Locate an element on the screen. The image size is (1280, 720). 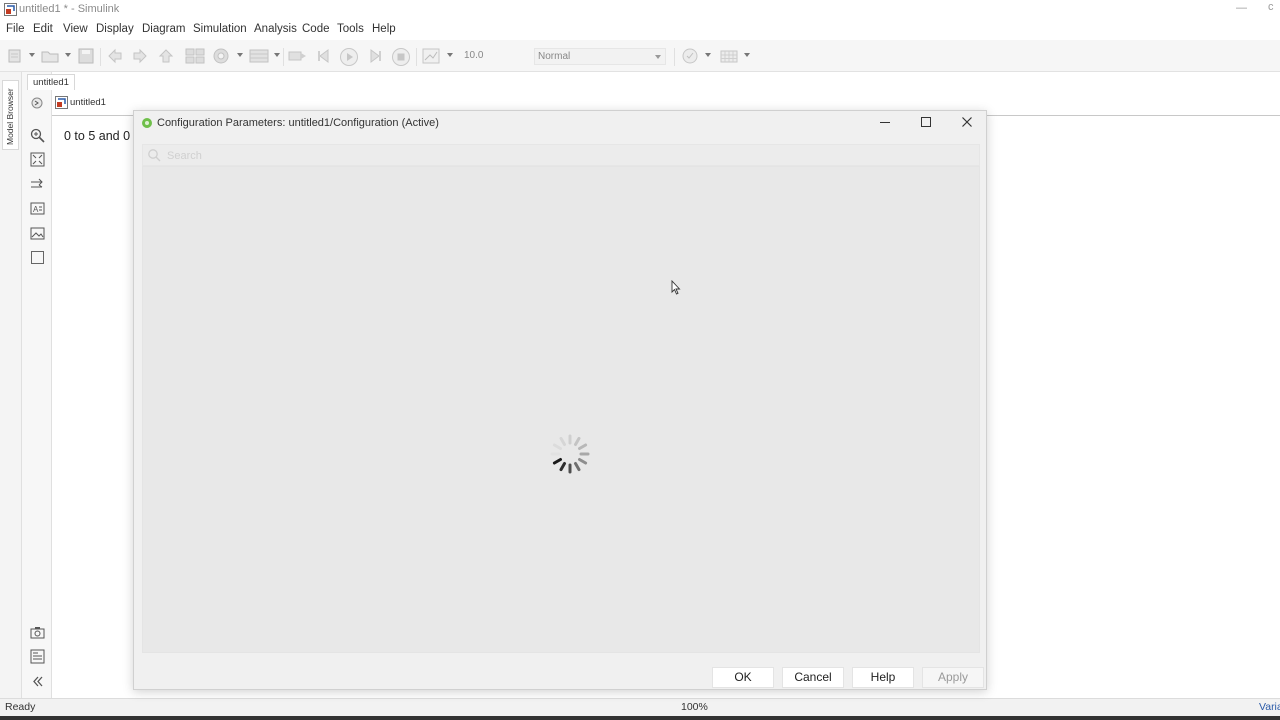
svg-text: A is located at coordinates (36, 209).